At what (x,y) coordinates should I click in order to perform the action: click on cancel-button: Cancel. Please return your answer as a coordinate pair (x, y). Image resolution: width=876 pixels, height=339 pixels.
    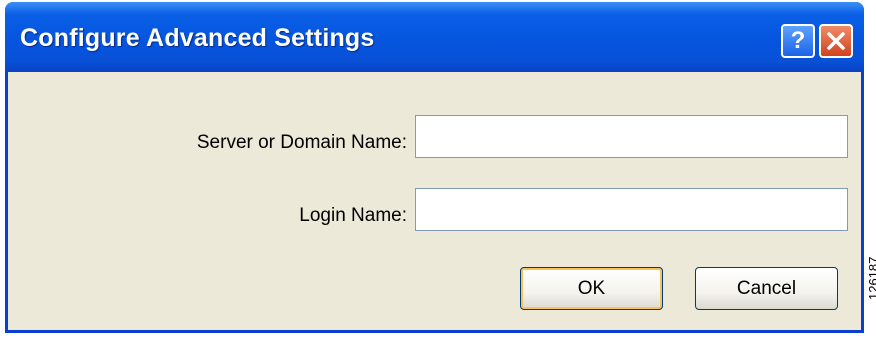
    Looking at the image, I should click on (766, 288).